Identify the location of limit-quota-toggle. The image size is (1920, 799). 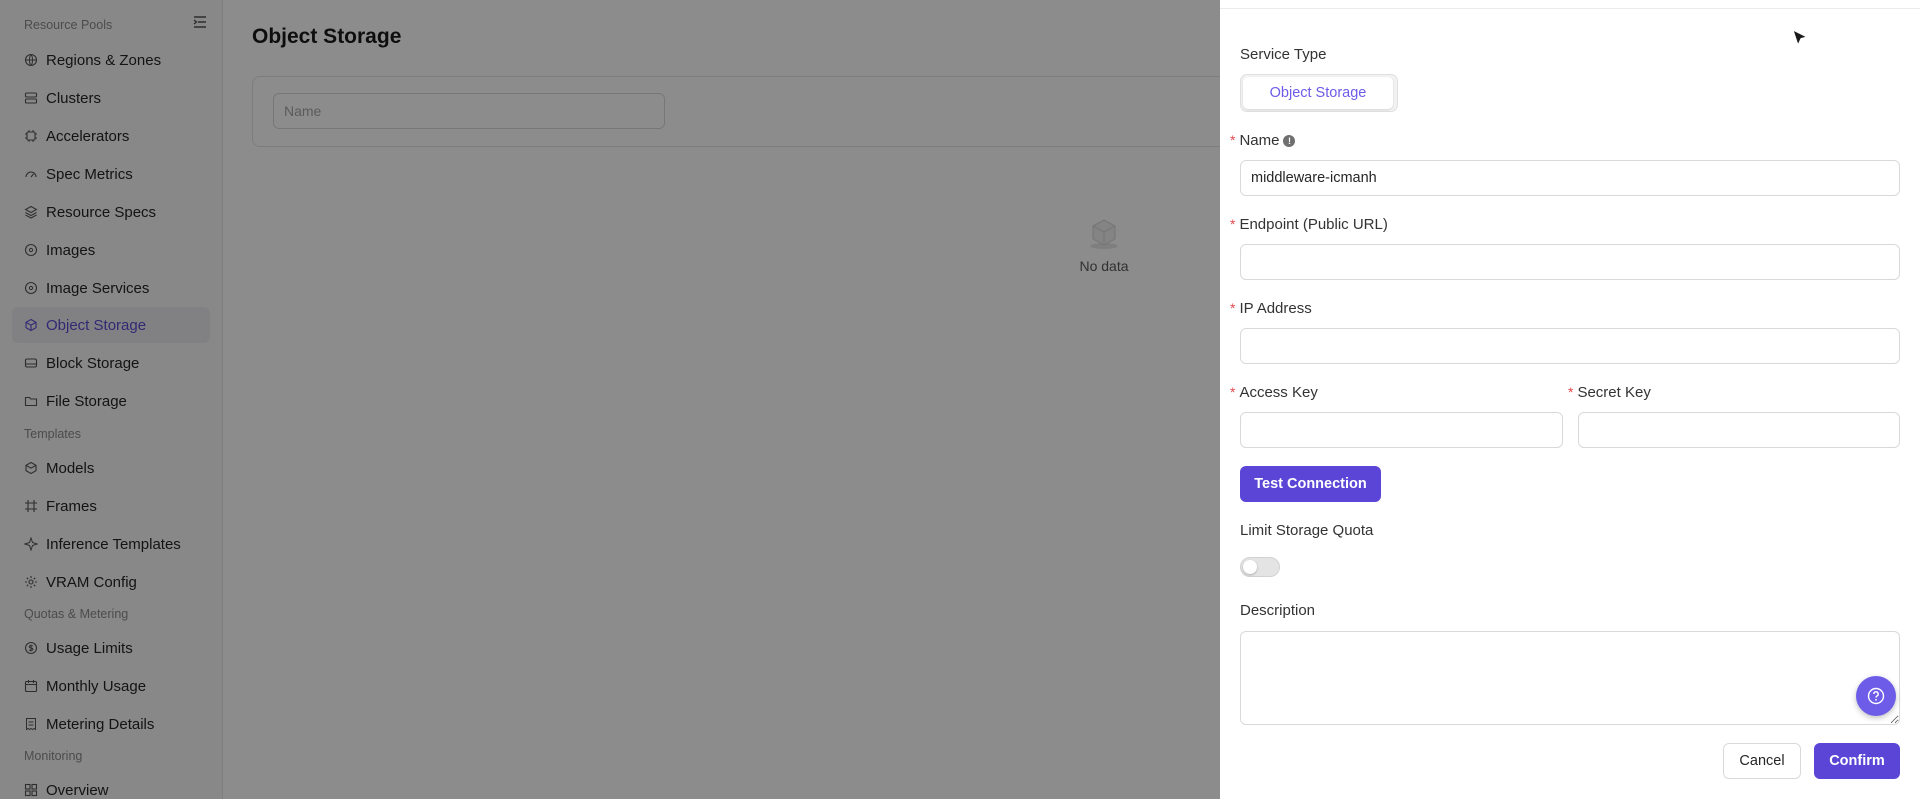
(1260, 567).